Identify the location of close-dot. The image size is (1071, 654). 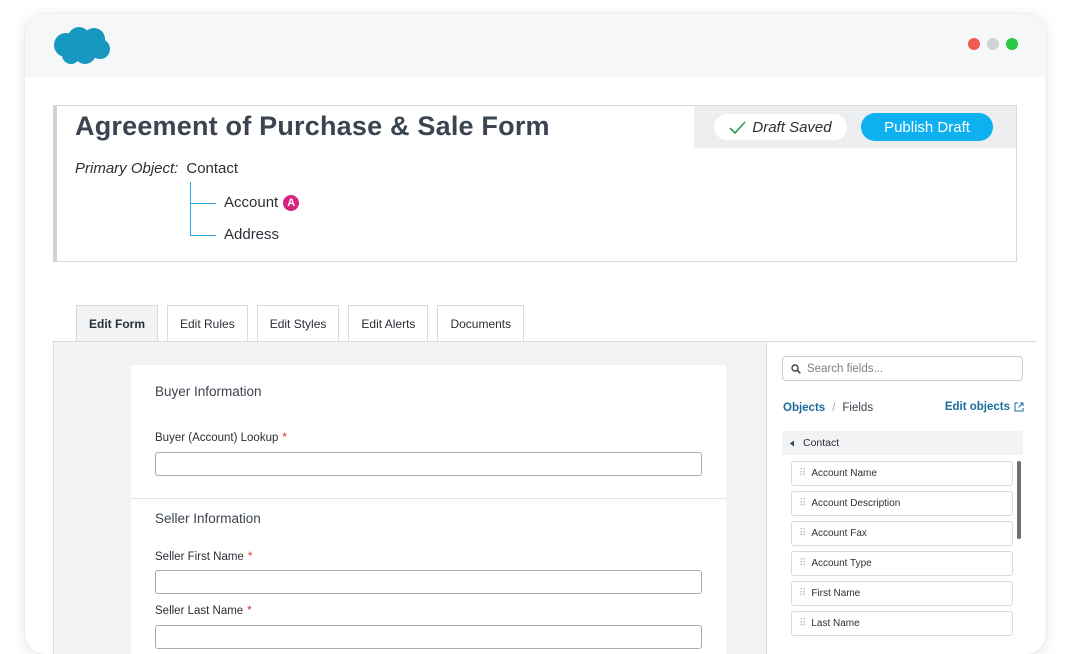
(974, 44).